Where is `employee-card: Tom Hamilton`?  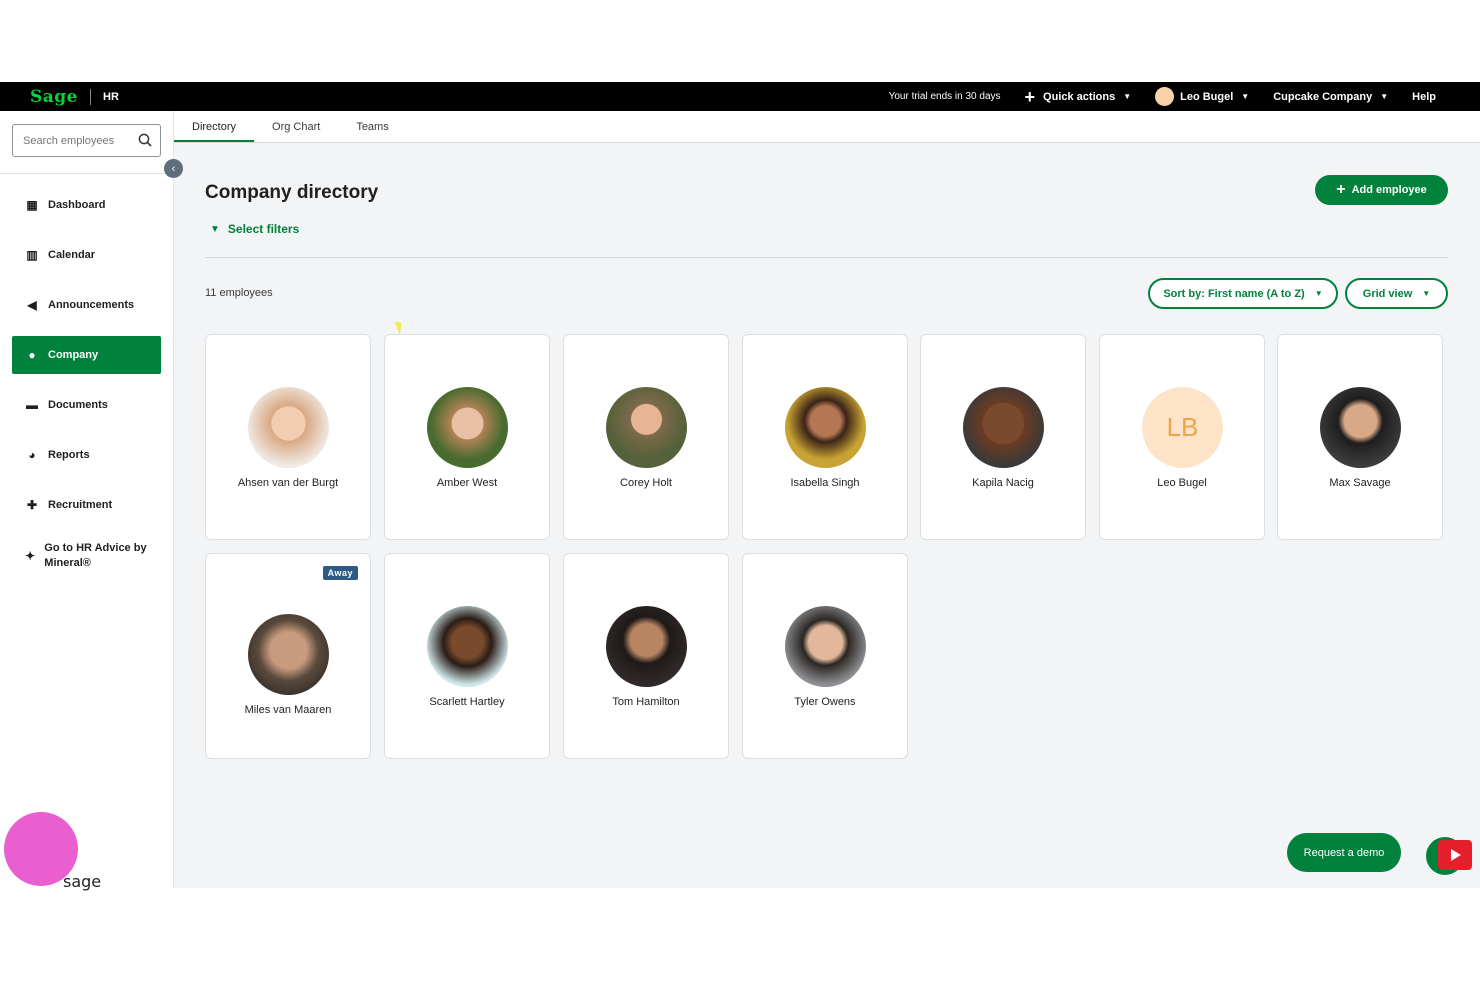
employee-card: Tom Hamilton is located at coordinates (646, 656).